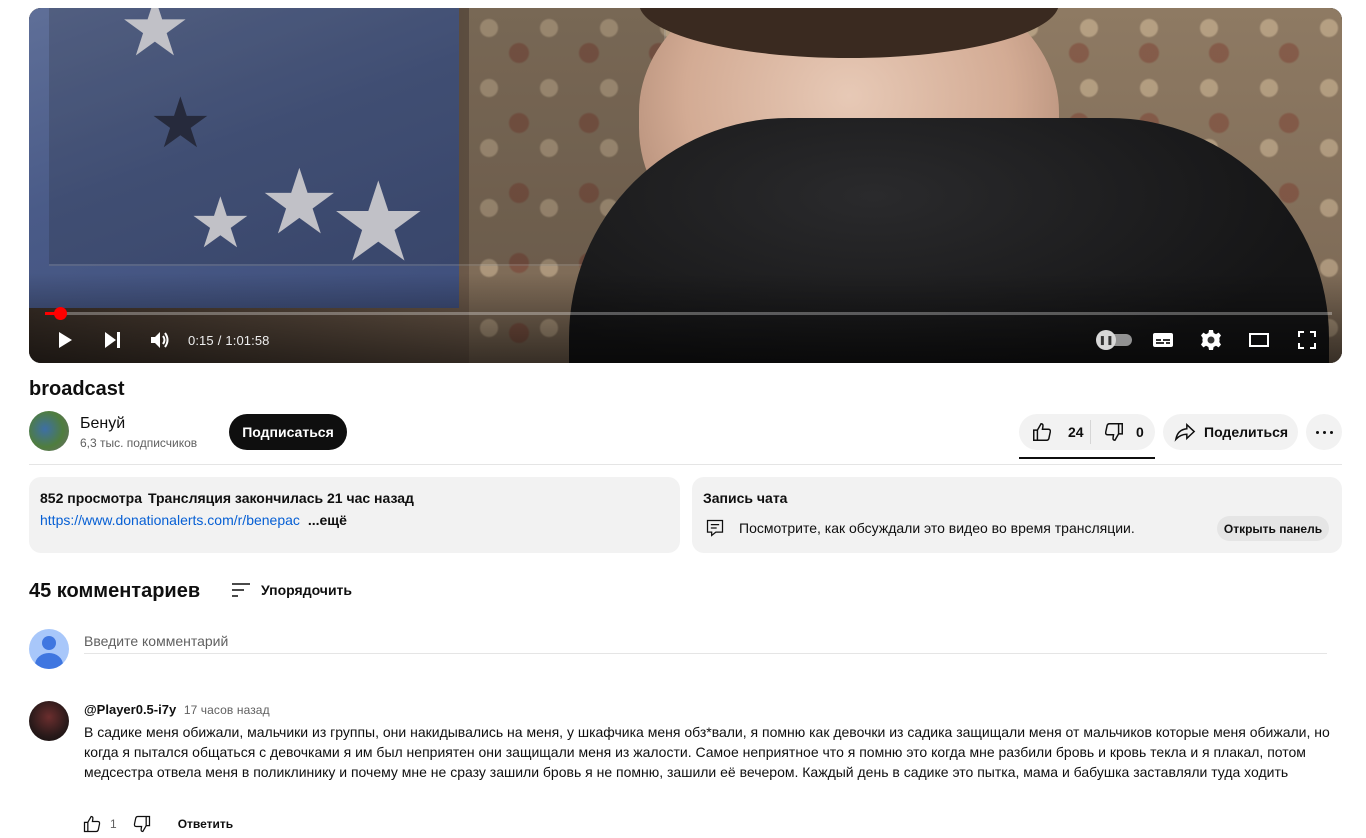 This screenshot has height=838, width=1366. I want to click on progress-bar, so click(688, 313).